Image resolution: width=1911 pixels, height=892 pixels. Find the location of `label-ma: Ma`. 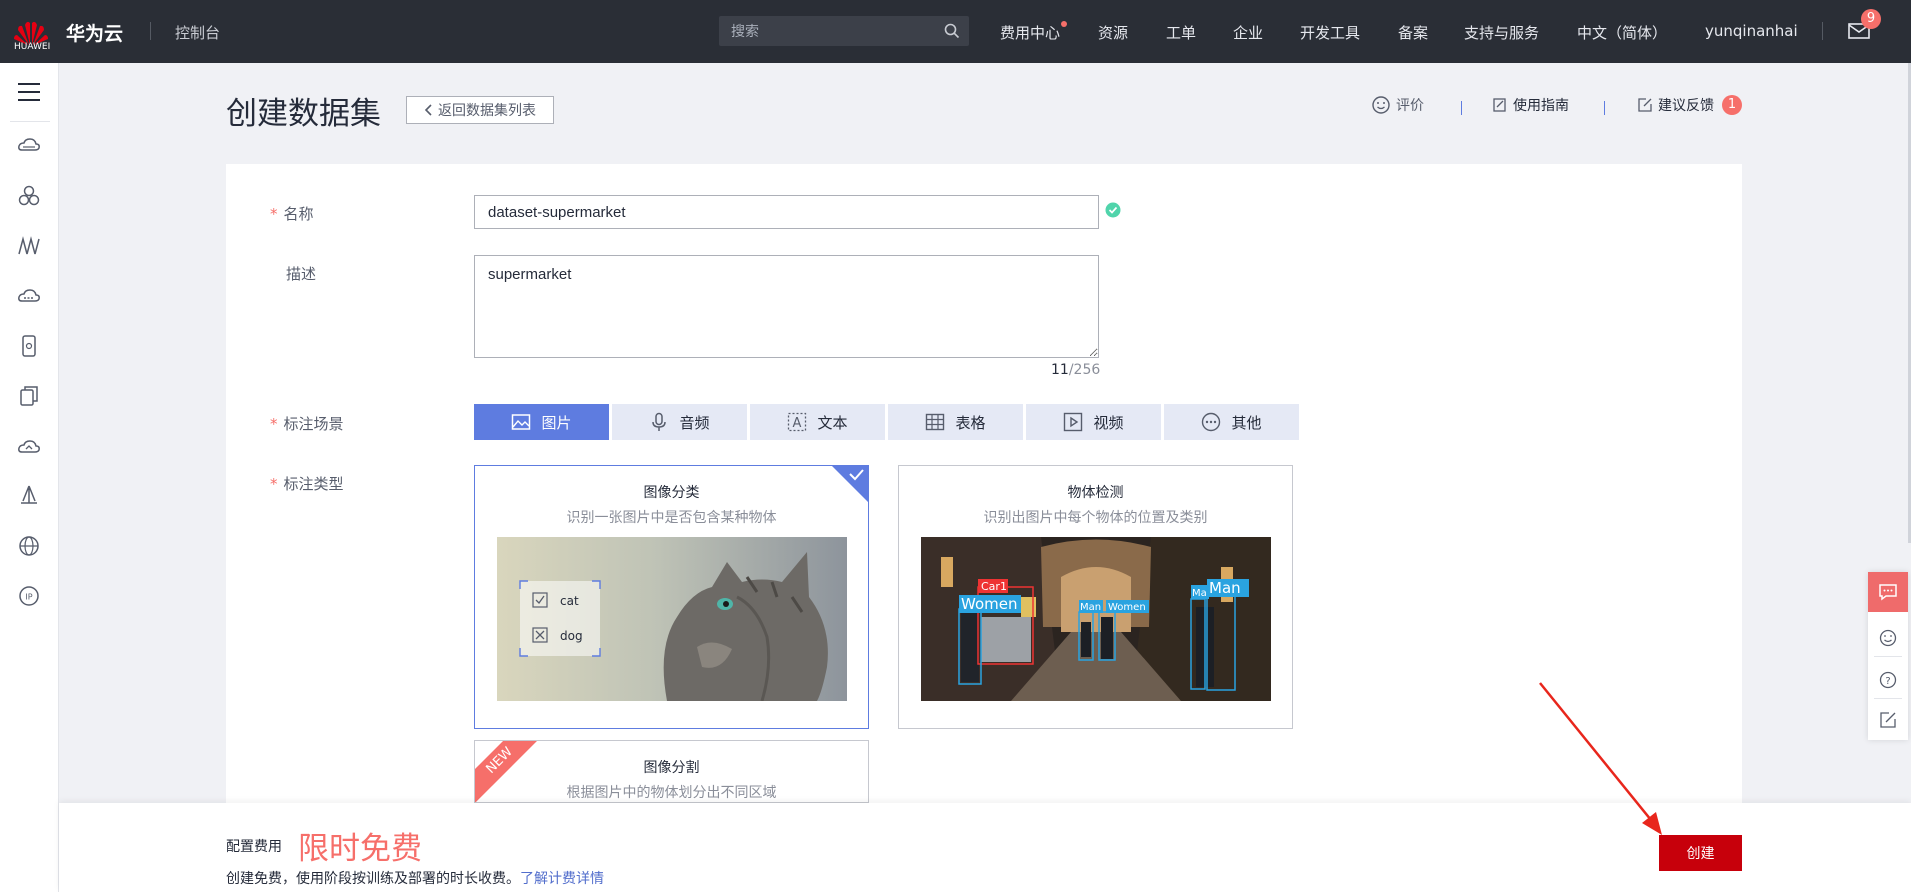

label-ma: Ma is located at coordinates (1199, 593).